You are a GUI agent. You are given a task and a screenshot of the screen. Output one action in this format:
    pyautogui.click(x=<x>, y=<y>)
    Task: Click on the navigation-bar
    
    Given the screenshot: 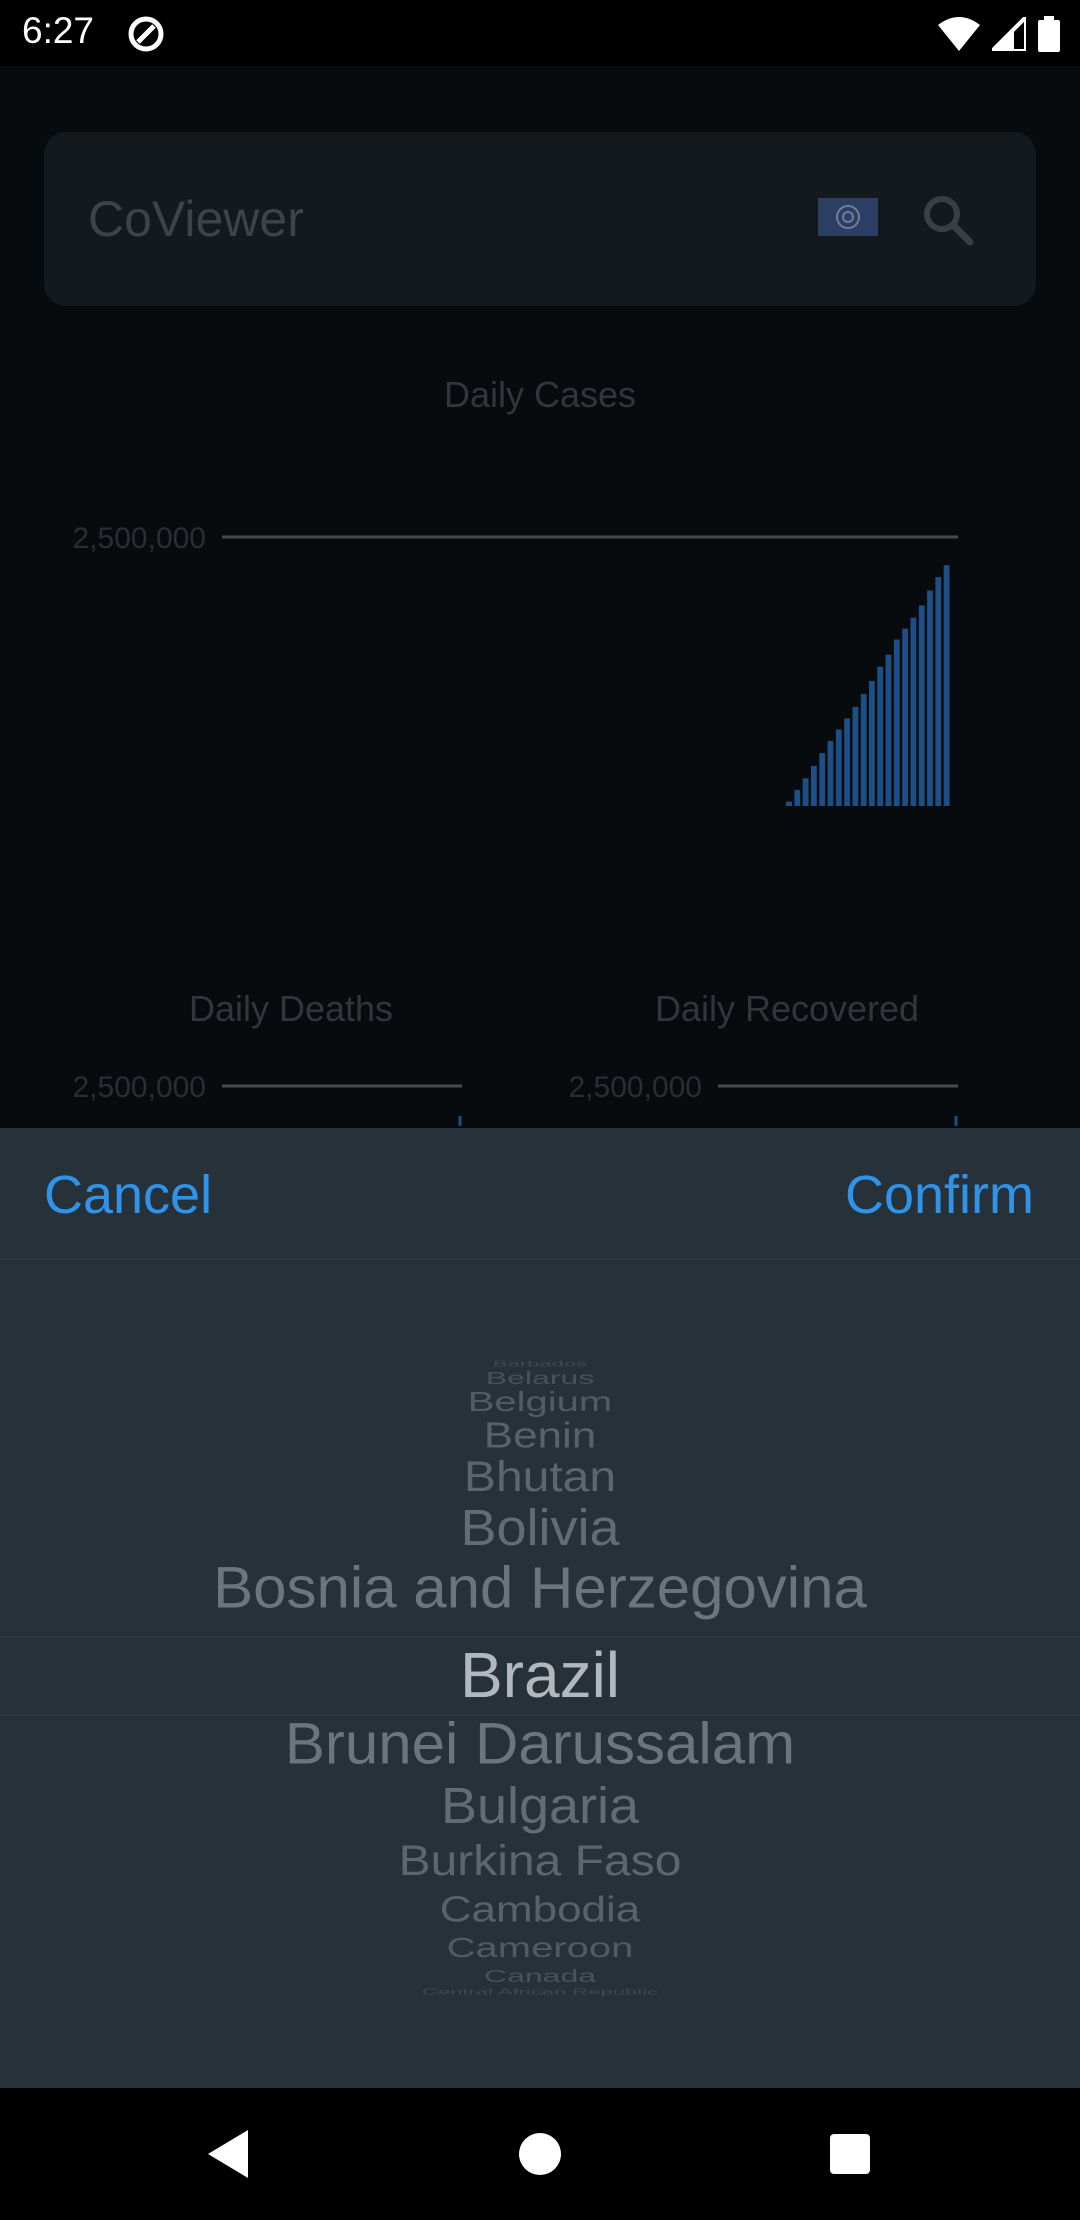 What is the action you would take?
    pyautogui.click(x=540, y=2154)
    